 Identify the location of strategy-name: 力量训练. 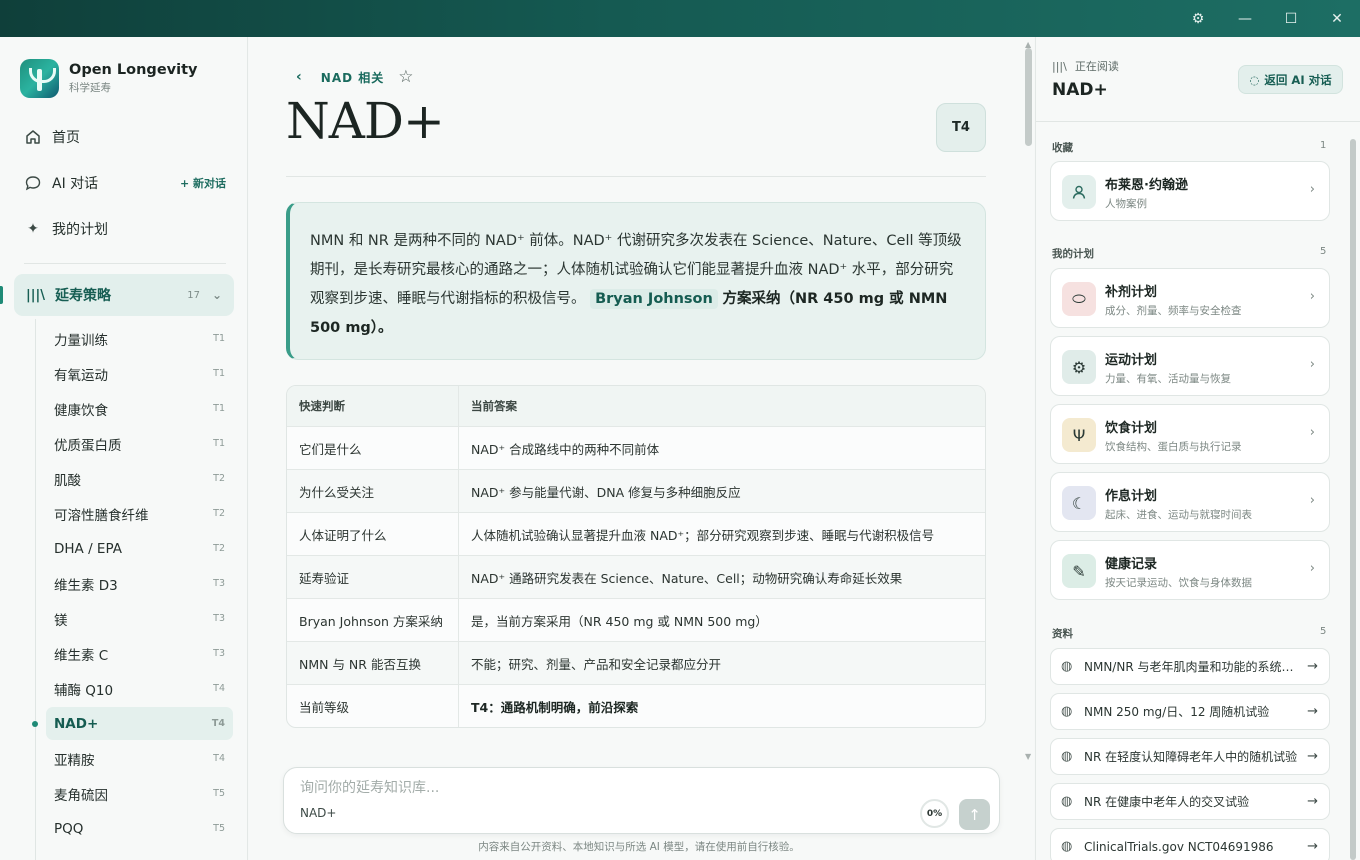
(81, 340).